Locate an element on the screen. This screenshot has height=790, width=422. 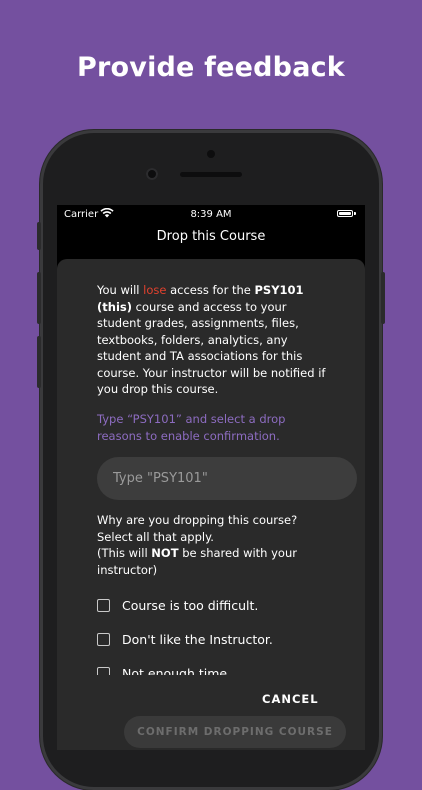
reason-option-too-difficult: Course is too difficult. is located at coordinates (215, 605).